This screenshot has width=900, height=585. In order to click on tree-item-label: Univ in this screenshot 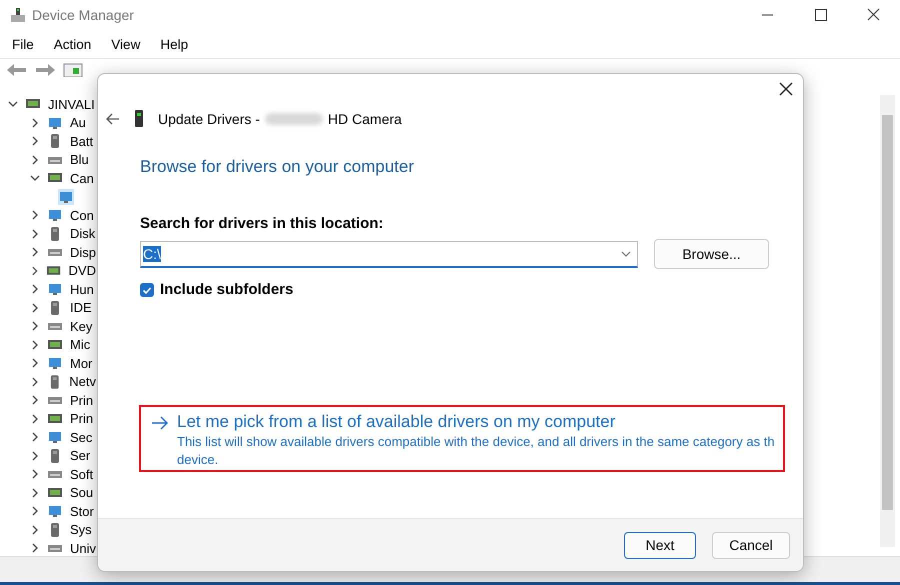, I will do `click(83, 548)`.